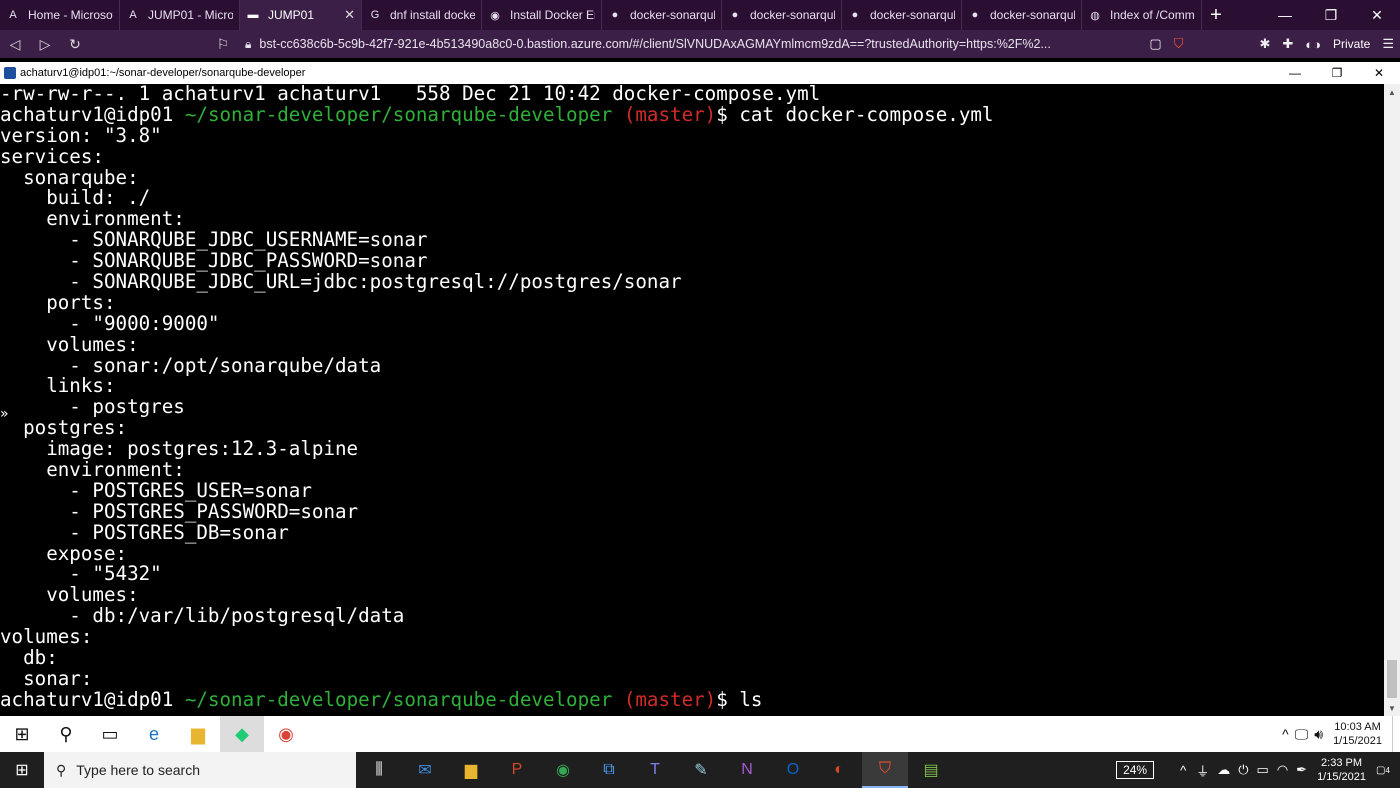 The width and height of the screenshot is (1400, 788). What do you see at coordinates (1383, 770) in the screenshot?
I see `notification-icon: ▢ 4` at bounding box center [1383, 770].